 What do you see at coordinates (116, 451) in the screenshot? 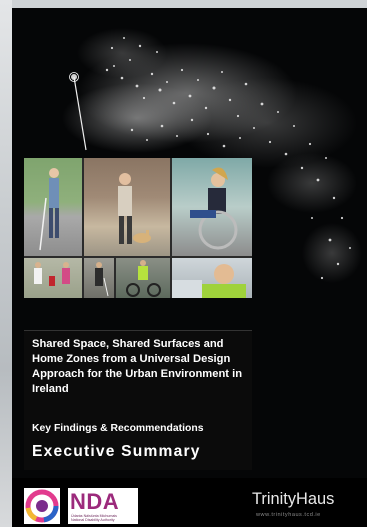
I see `report-heading: Executive Summary` at bounding box center [116, 451].